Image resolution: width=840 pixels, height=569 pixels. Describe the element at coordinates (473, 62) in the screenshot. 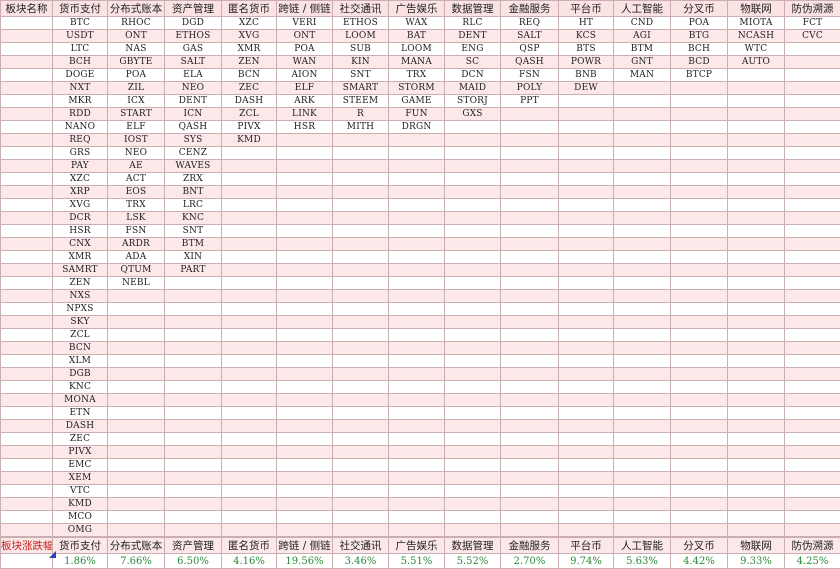

I see `table-cell: SC` at that location.